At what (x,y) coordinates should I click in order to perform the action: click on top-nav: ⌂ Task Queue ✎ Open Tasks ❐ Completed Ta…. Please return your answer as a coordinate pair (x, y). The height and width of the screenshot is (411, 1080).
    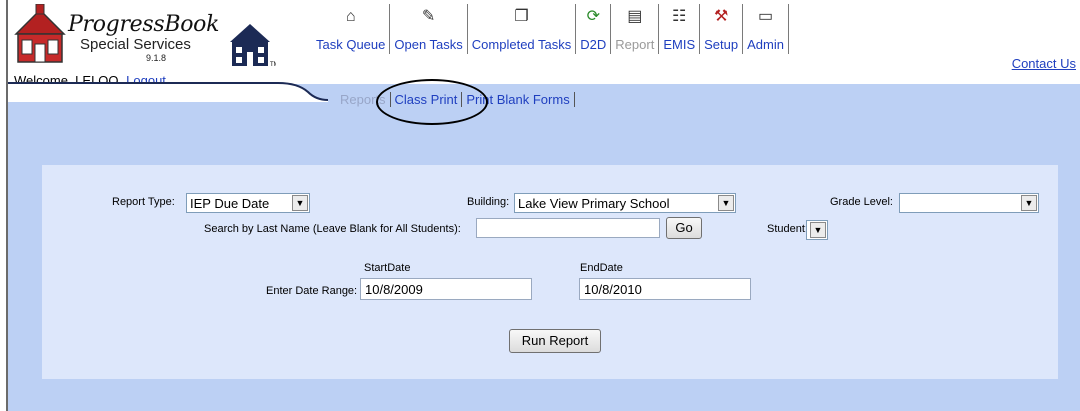
    Looking at the image, I should click on (550, 29).